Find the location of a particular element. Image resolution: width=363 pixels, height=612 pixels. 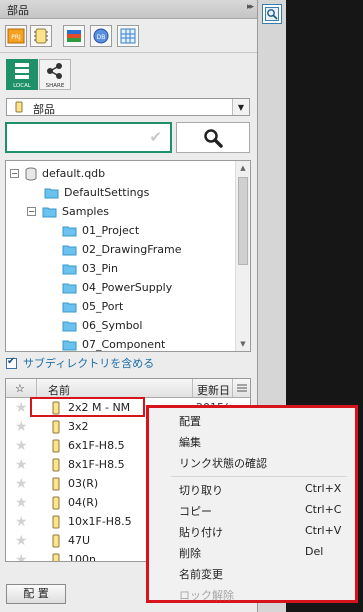

svg-text: DB is located at coordinates (101, 37).